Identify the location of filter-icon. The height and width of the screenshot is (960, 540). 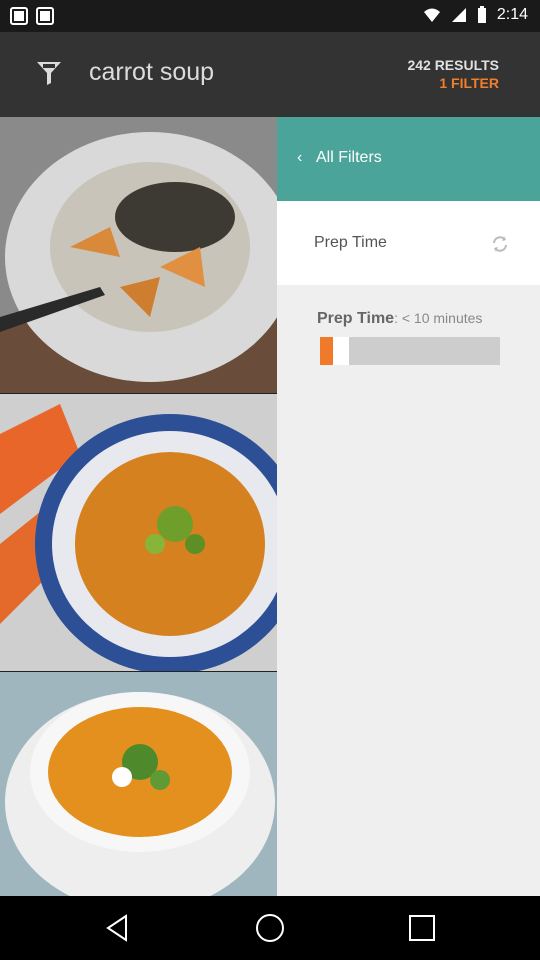
(49, 73).